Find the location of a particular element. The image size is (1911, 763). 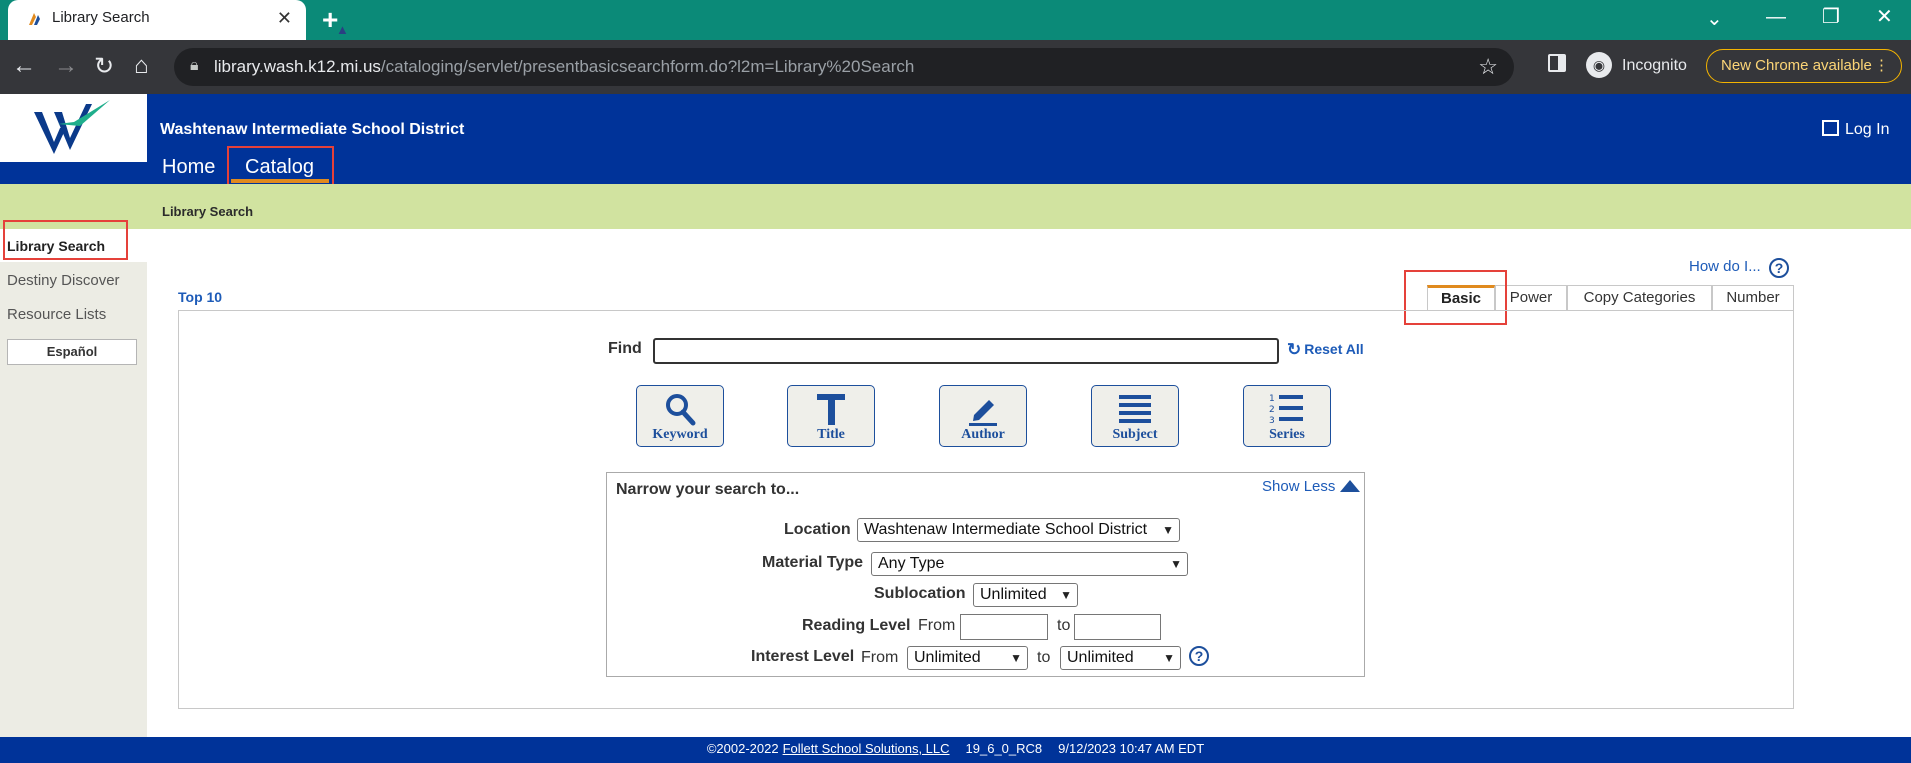

material-type-label: Material Type is located at coordinates (813, 562).